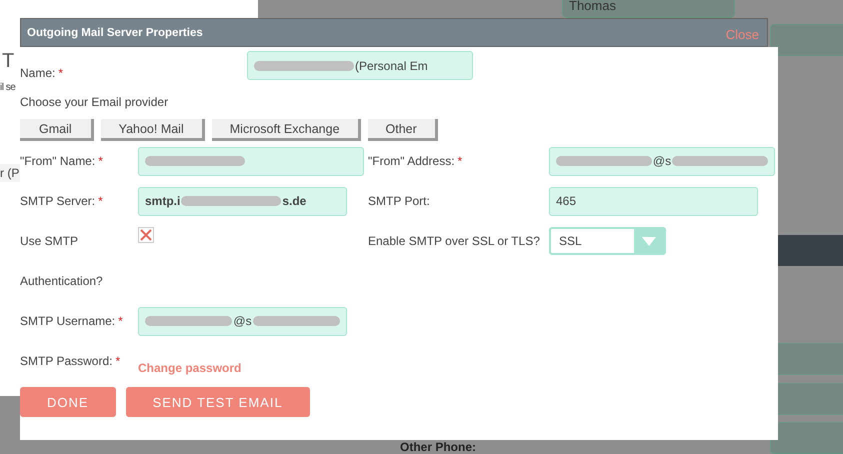 This screenshot has width=843, height=454. Describe the element at coordinates (399, 201) in the screenshot. I see `field-label: SMTP Port:` at that location.